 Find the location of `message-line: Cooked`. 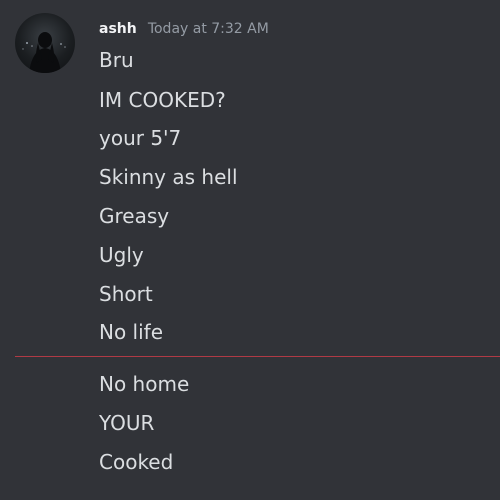

message-line: Cooked is located at coordinates (136, 462).